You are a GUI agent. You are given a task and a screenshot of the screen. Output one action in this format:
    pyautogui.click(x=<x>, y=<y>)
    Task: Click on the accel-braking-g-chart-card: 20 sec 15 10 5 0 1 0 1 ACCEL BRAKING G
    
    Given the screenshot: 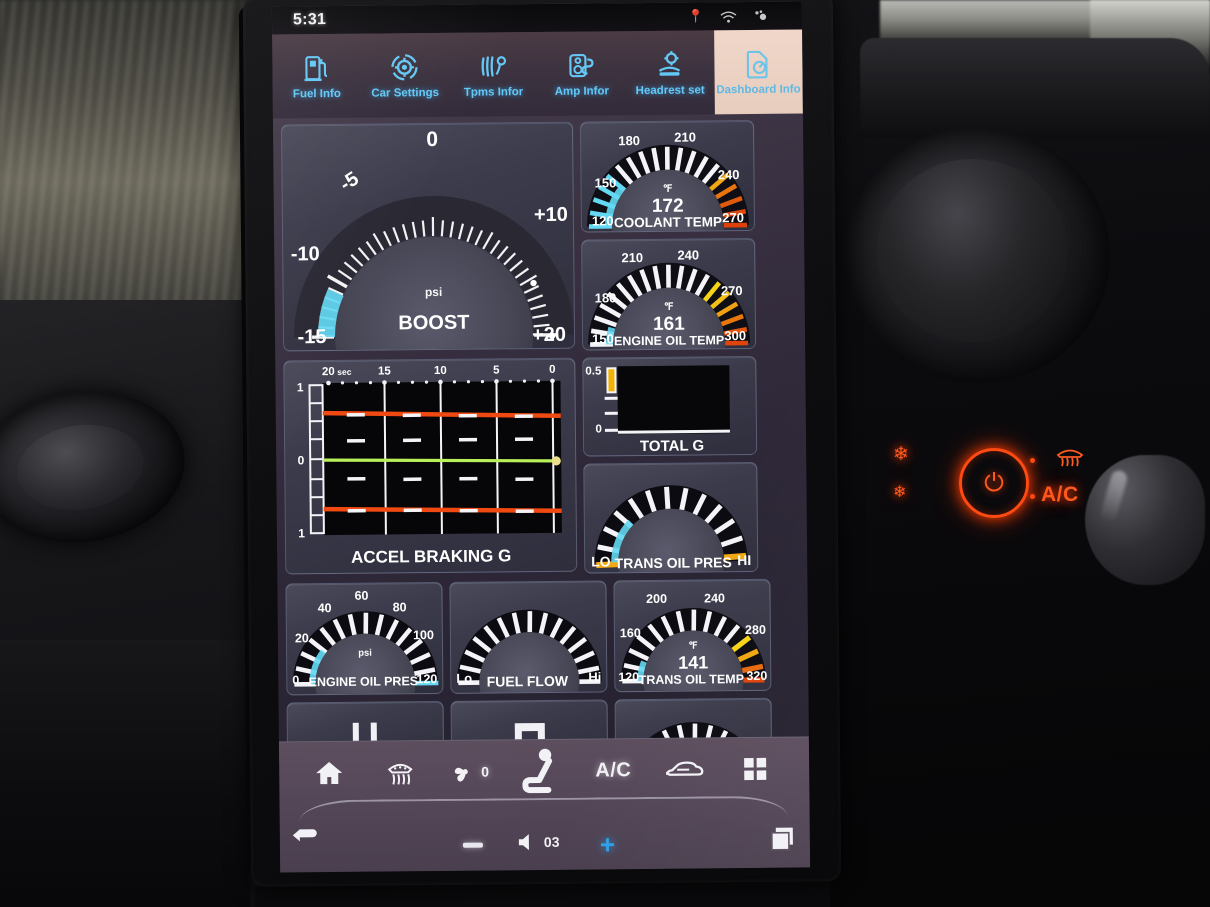 What is the action you would take?
    pyautogui.click(x=430, y=466)
    